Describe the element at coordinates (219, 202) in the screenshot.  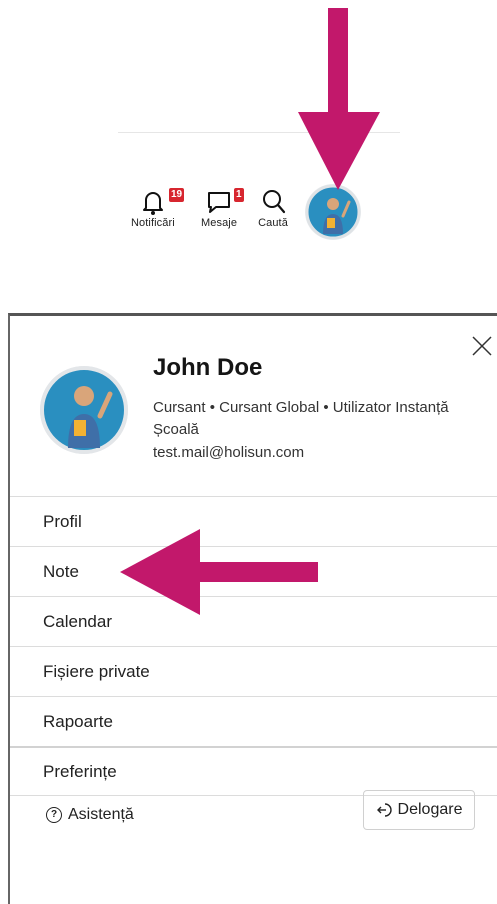
I see `chat-icon` at that location.